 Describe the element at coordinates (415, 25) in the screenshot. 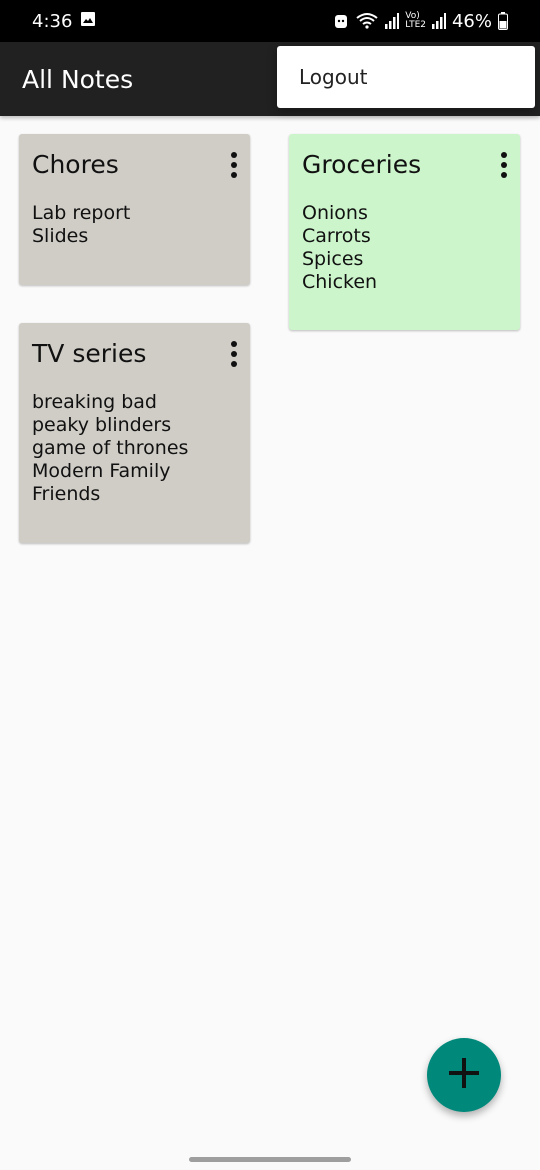

I see `network-label-bottom: LTE2` at that location.